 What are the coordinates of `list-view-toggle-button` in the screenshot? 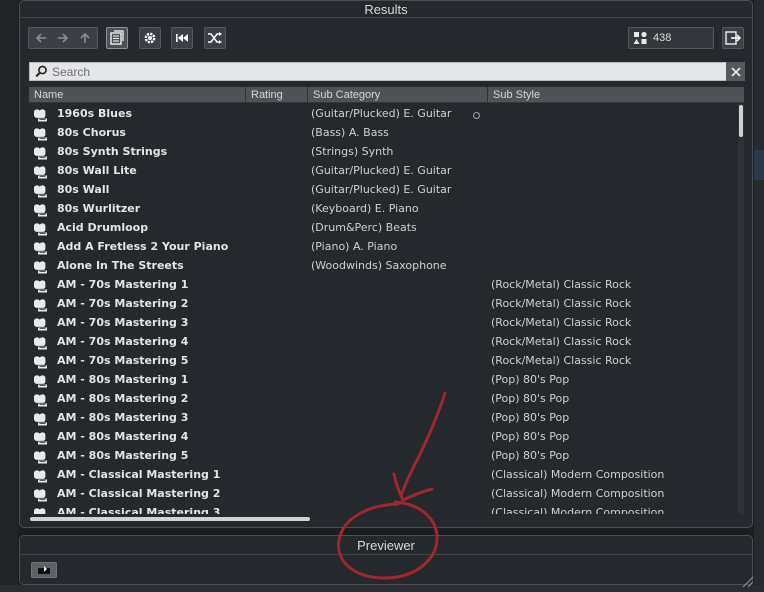 It's located at (117, 38).